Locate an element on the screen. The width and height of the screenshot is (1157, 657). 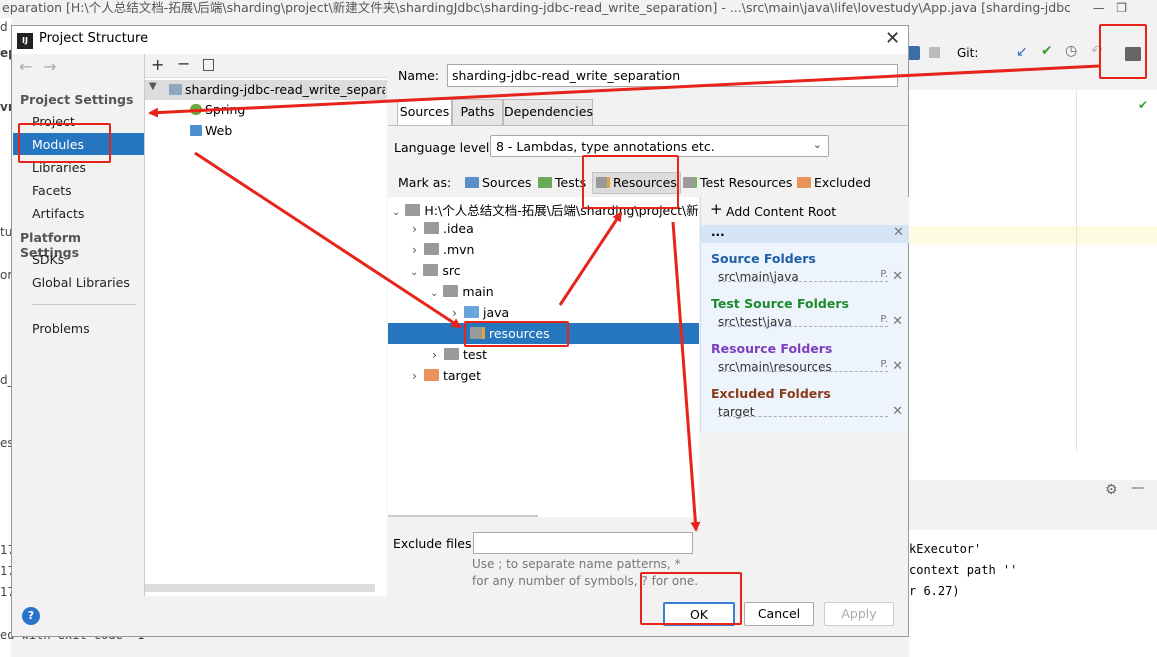
arrow-to-resources is located at coordinates (328, 240).